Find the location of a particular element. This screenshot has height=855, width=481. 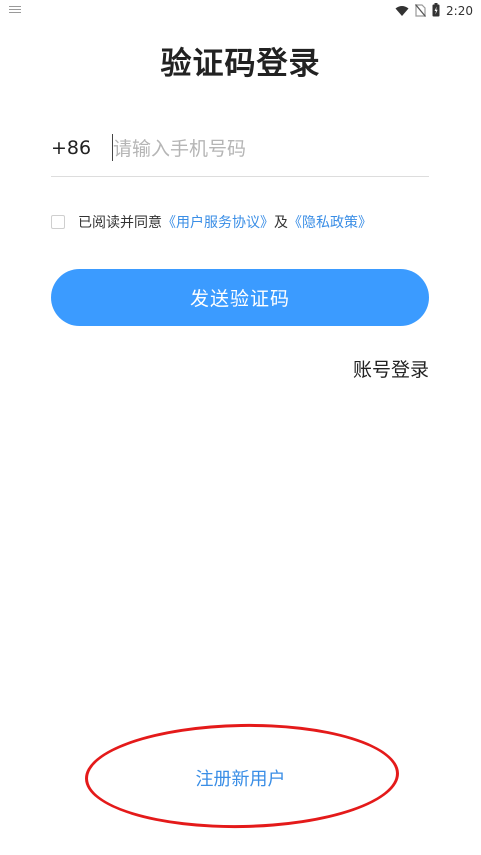

battery-charging-icon is located at coordinates (436, 11).